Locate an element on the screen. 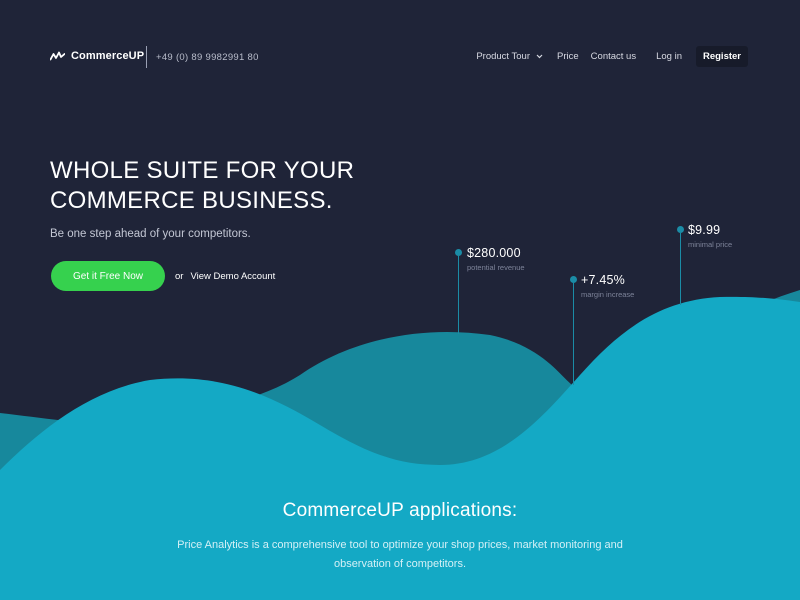 The image size is (800, 600). cta-row: Get it Free Now or View Demo Account is located at coordinates (163, 276).